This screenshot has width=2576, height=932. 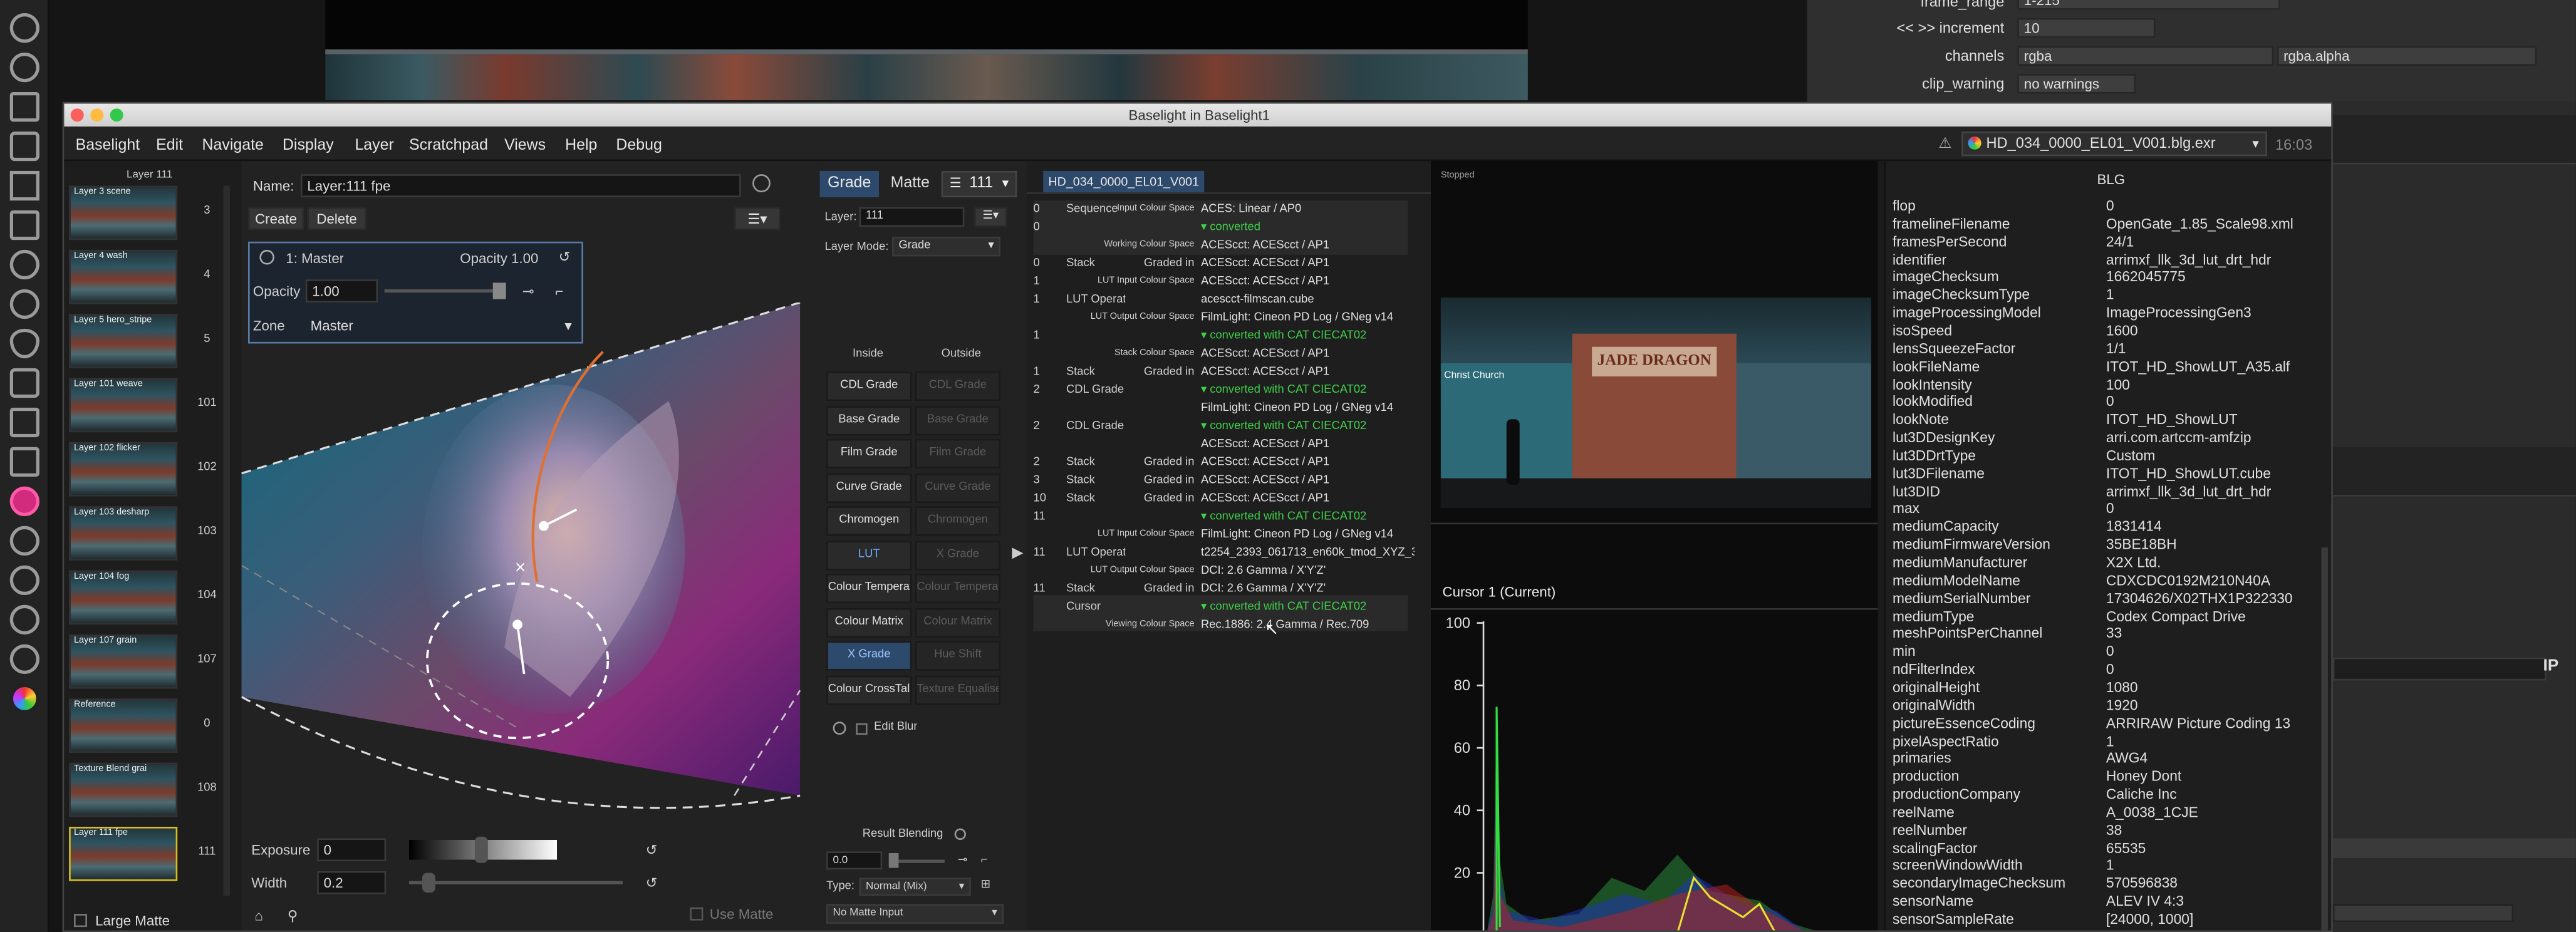 I want to click on stack-row: 0 Stack Graded in ACEScct: ACEScct / AP1, so click(x=1219, y=264).